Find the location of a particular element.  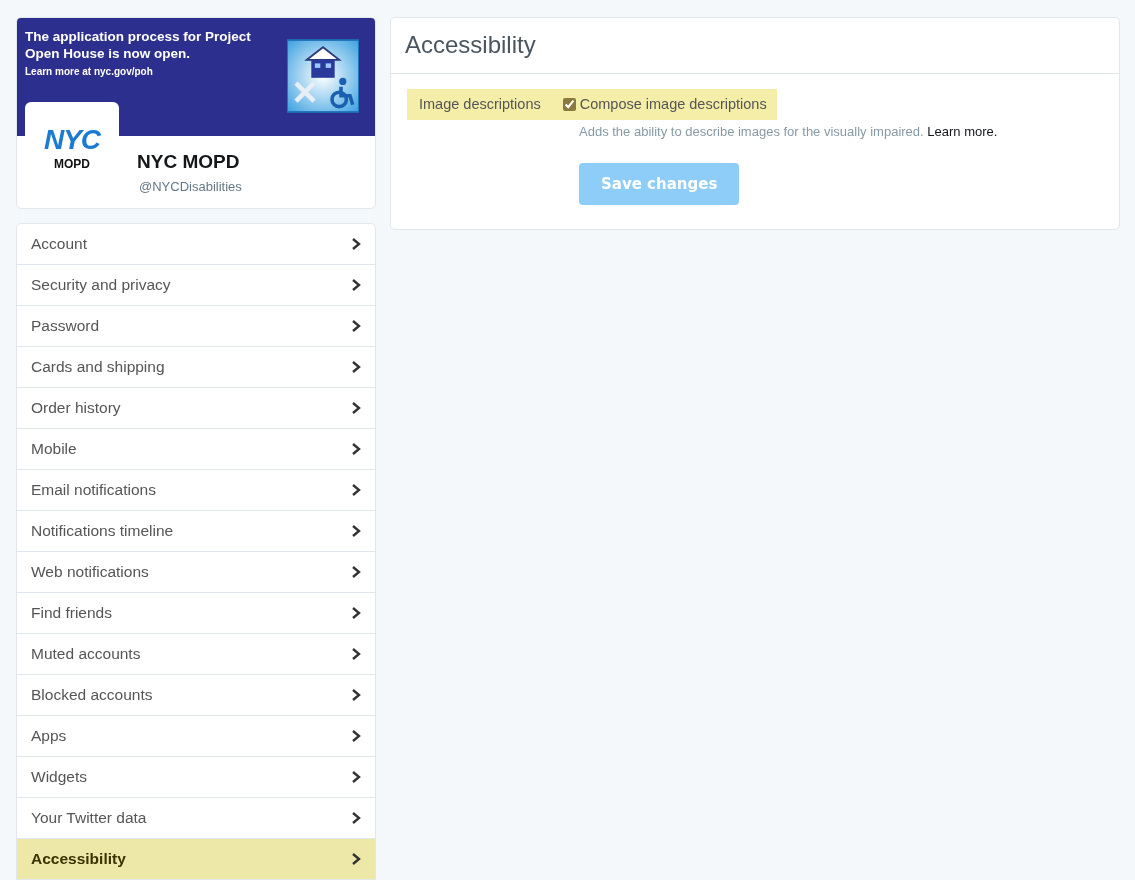

logo-text: NYC is located at coordinates (72, 140).